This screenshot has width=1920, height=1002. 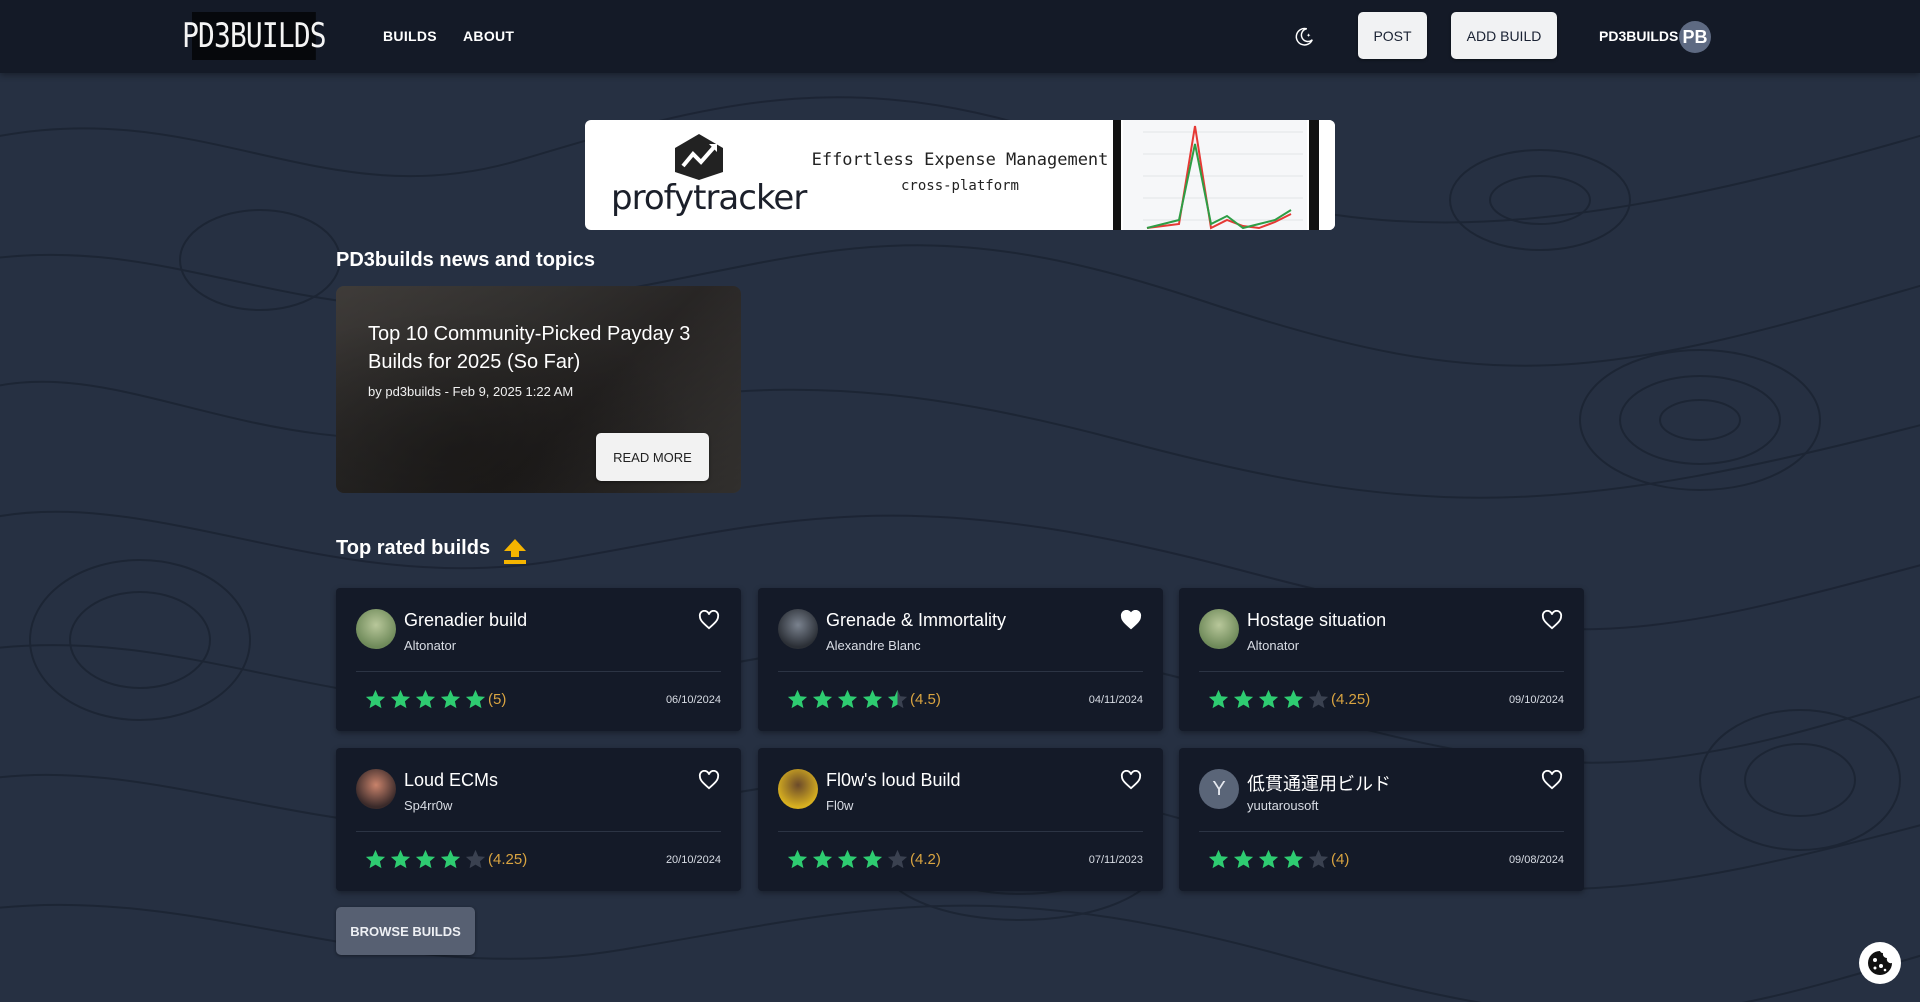 I want to click on cookie-icon, so click(x=1880, y=963).